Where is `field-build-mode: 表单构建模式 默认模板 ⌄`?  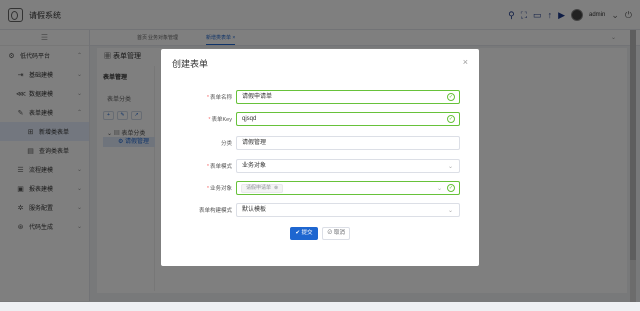 field-build-mode: 表单构建模式 默认模板 ⌄ is located at coordinates (320, 210).